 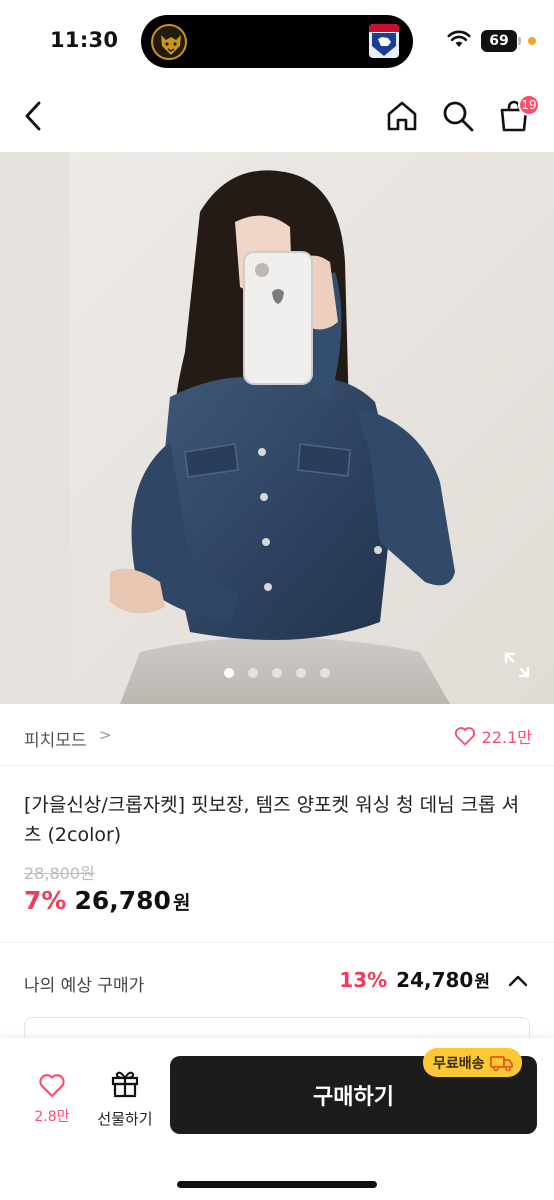 What do you see at coordinates (84, 986) in the screenshot?
I see `expected-price-label: 나의 예상 구매가` at bounding box center [84, 986].